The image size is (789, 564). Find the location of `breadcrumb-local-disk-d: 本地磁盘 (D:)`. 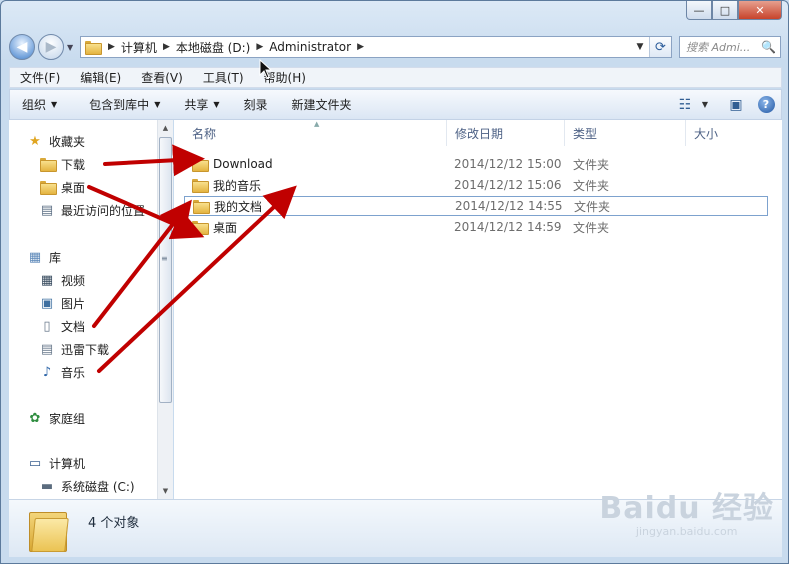

breadcrumb-local-disk-d: 本地磁盘 (D:) is located at coordinates (213, 47).